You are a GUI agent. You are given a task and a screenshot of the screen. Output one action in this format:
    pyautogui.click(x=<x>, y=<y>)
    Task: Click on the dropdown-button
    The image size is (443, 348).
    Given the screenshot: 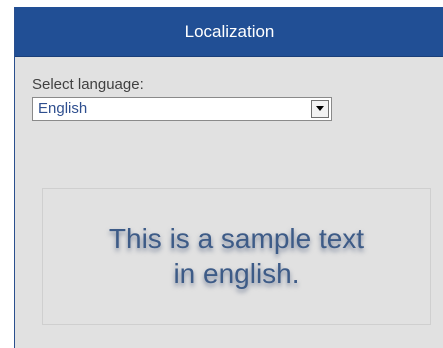 What is the action you would take?
    pyautogui.click(x=320, y=109)
    